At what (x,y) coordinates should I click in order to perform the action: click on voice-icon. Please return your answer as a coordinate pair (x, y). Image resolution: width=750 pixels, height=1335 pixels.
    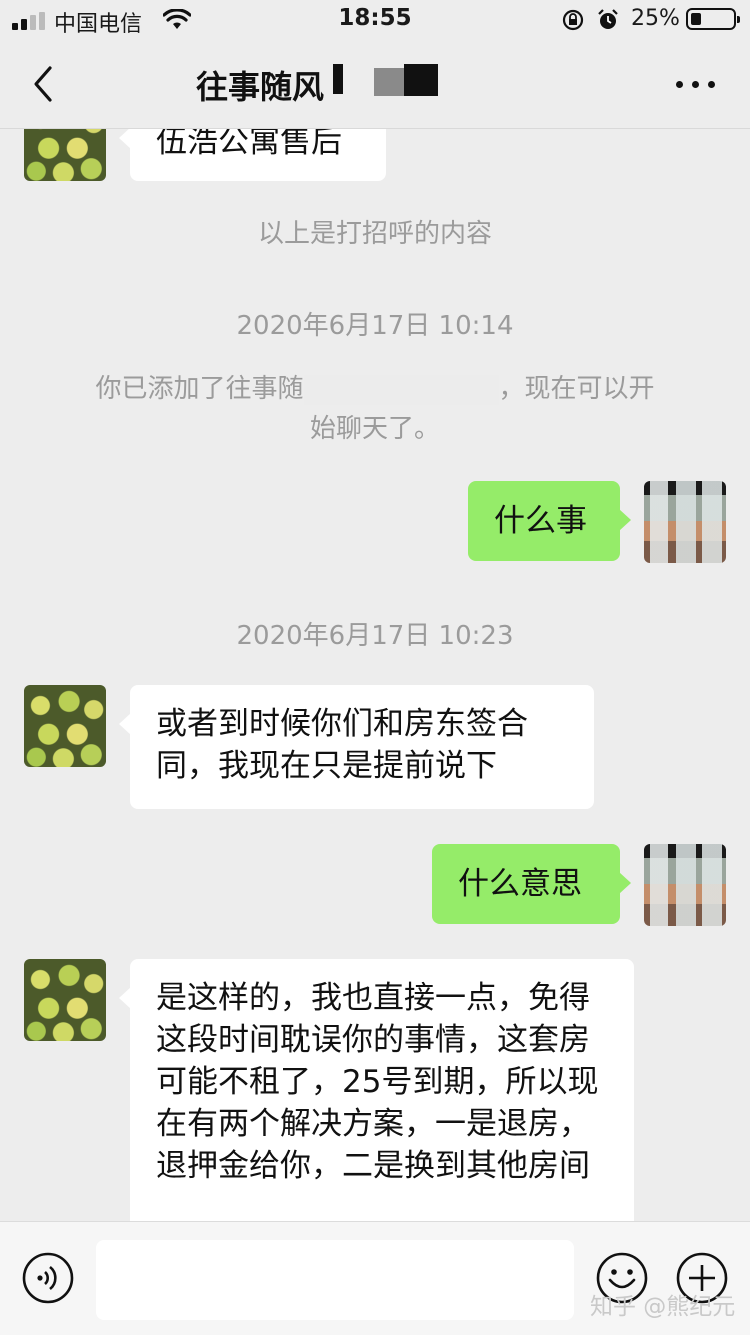
    Looking at the image, I should click on (48, 1278).